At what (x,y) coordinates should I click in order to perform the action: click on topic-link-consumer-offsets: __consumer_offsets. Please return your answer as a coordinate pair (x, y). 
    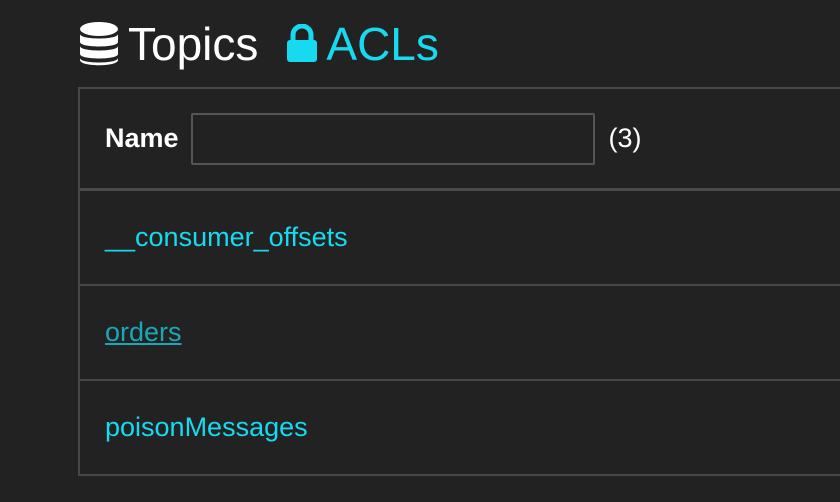
    Looking at the image, I should click on (226, 237).